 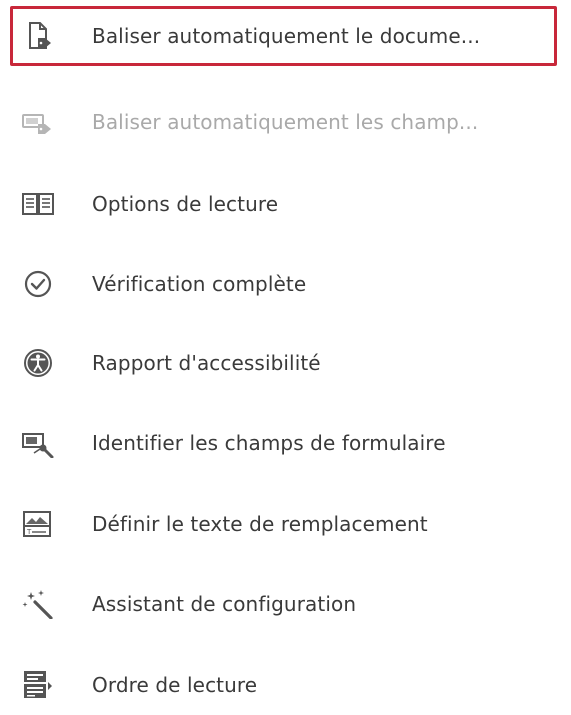 I want to click on menu-item-label: Rapport d'accessibilité, so click(x=206, y=363).